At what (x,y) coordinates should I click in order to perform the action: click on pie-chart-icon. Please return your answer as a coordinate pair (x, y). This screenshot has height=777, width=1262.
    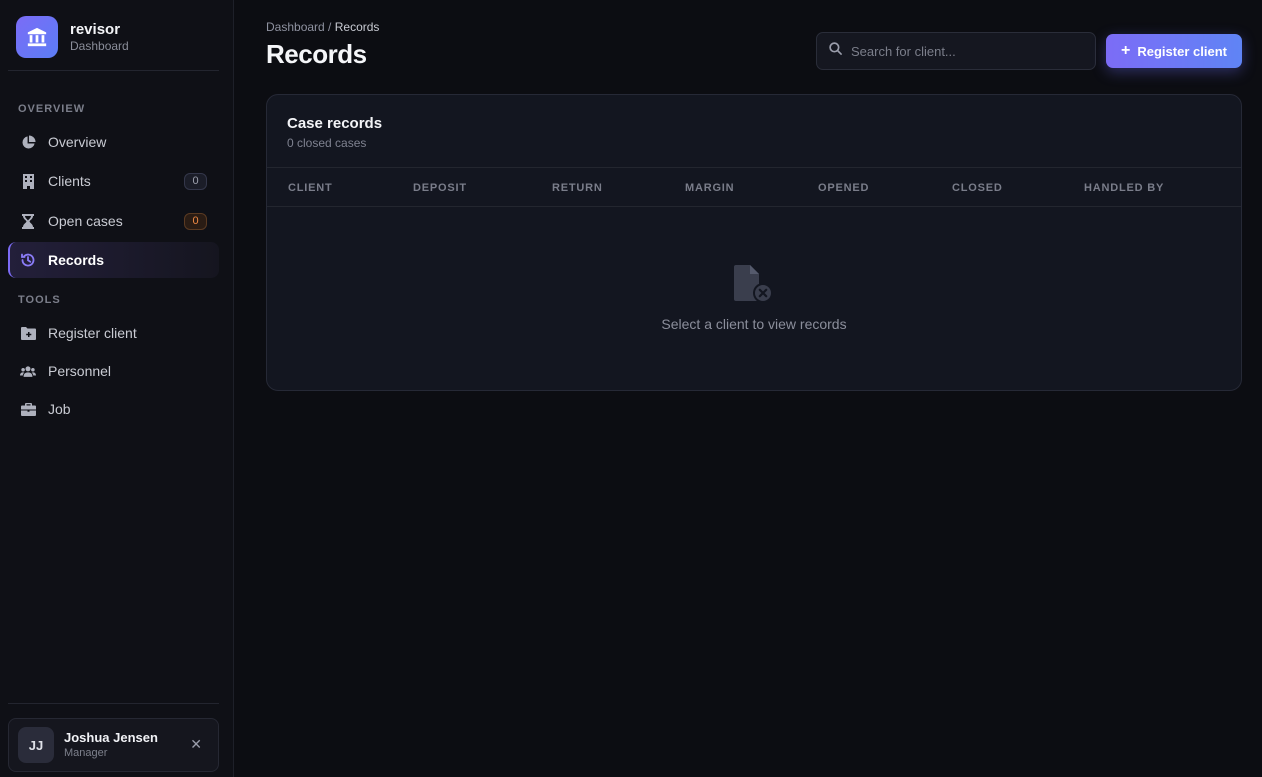
    Looking at the image, I should click on (28, 142).